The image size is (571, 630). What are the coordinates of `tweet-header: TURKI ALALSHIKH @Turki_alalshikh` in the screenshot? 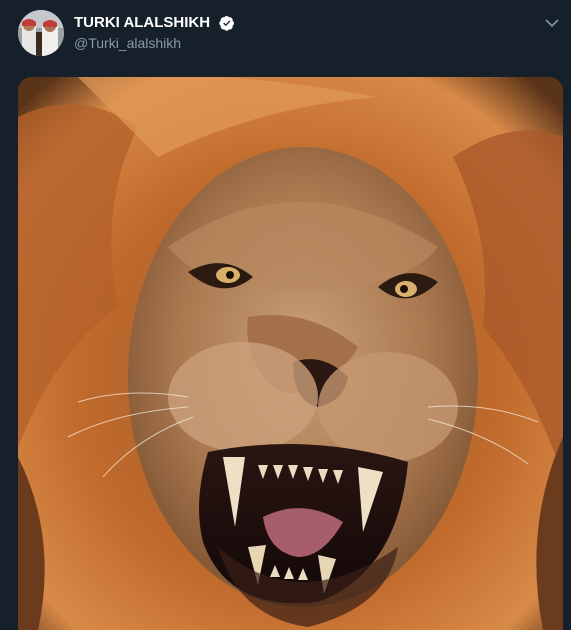 It's located at (289, 35).